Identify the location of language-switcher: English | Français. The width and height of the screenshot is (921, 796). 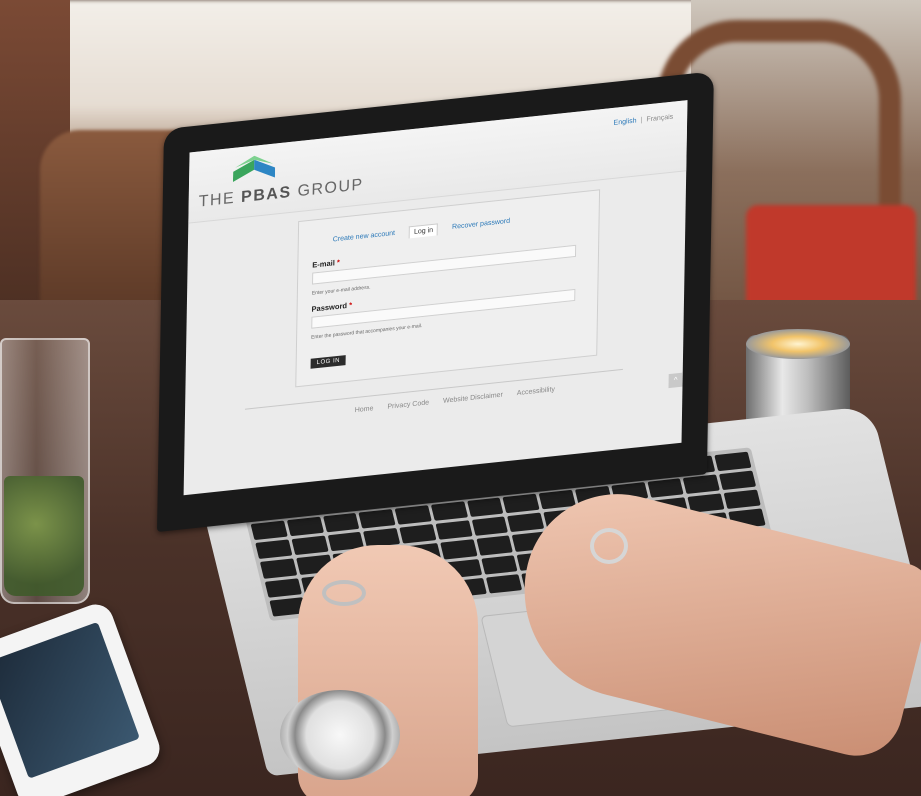
(644, 120).